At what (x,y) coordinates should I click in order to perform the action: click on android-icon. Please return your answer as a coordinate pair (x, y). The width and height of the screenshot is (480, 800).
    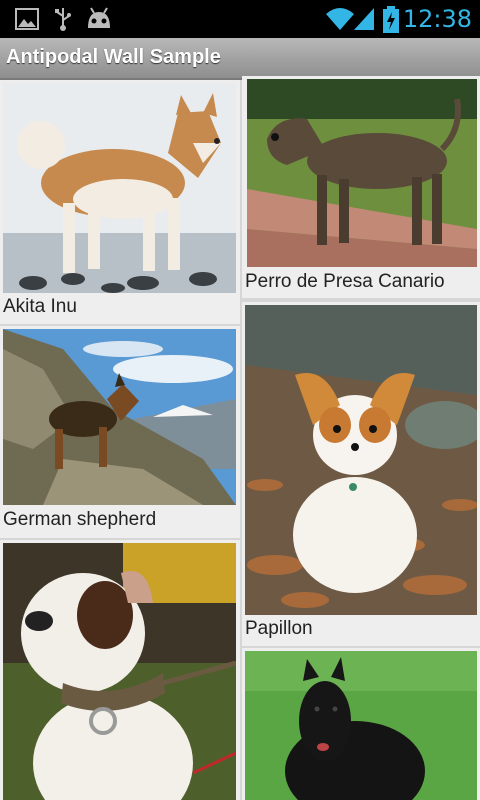
    Looking at the image, I should click on (99, 17).